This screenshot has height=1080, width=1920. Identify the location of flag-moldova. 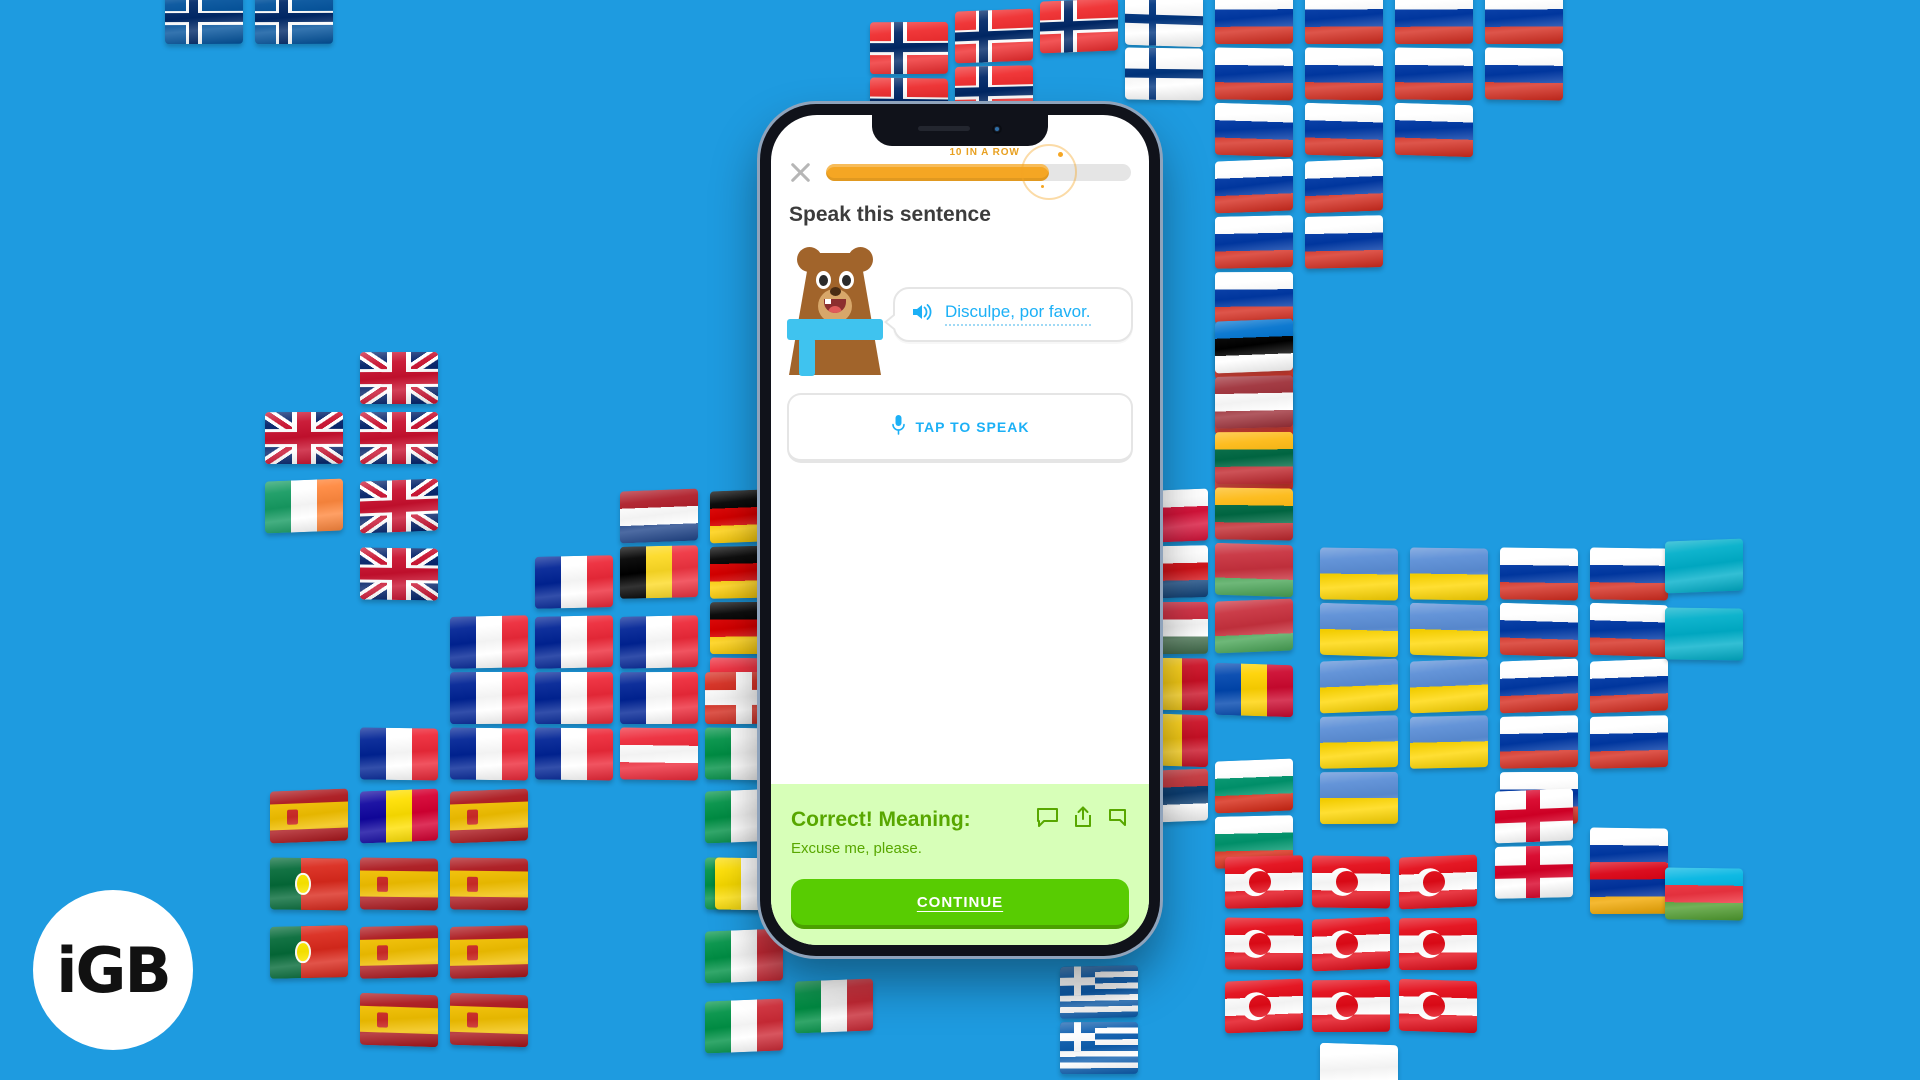
(1254, 690).